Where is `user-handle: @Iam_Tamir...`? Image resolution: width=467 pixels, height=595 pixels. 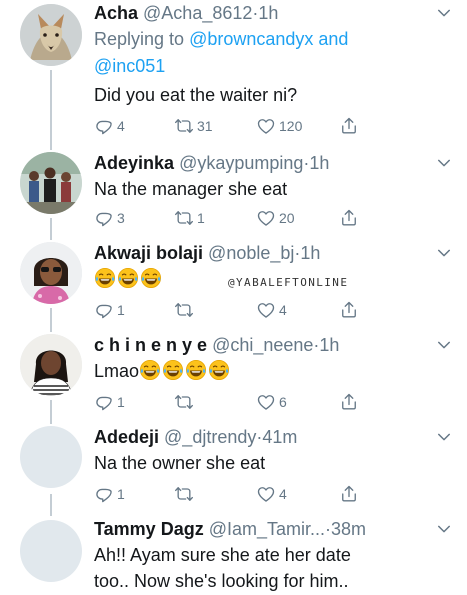
user-handle: @Iam_Tamir... is located at coordinates (267, 529).